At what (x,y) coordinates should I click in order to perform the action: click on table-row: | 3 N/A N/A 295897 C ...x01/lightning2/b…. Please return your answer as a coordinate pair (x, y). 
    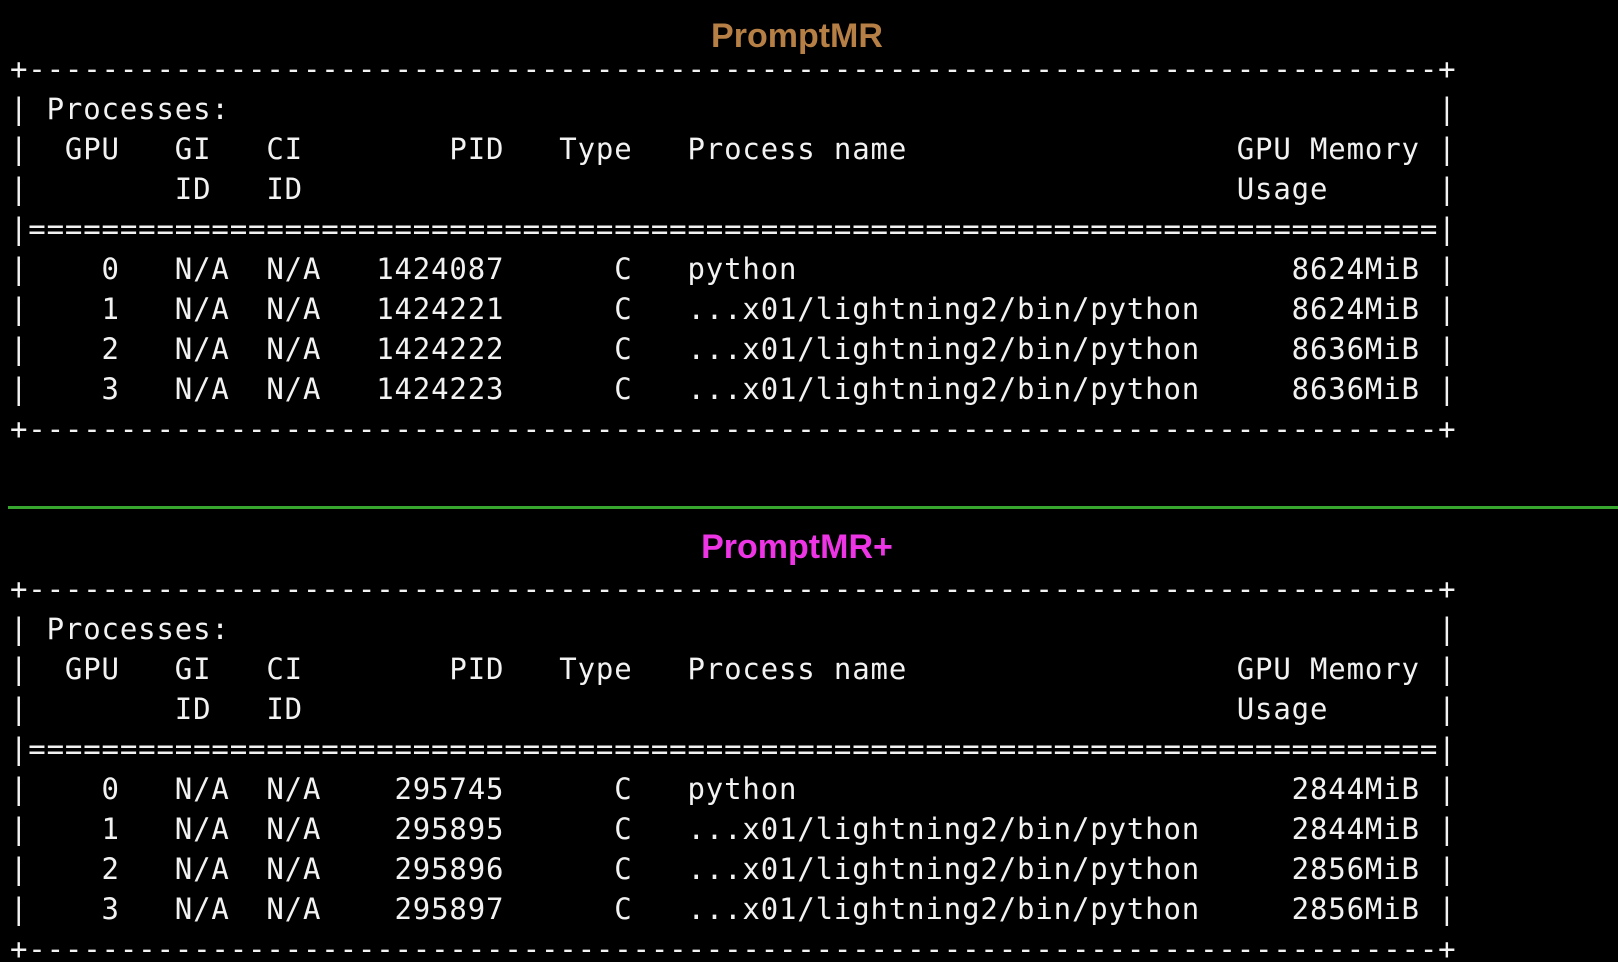
    Looking at the image, I should click on (733, 909).